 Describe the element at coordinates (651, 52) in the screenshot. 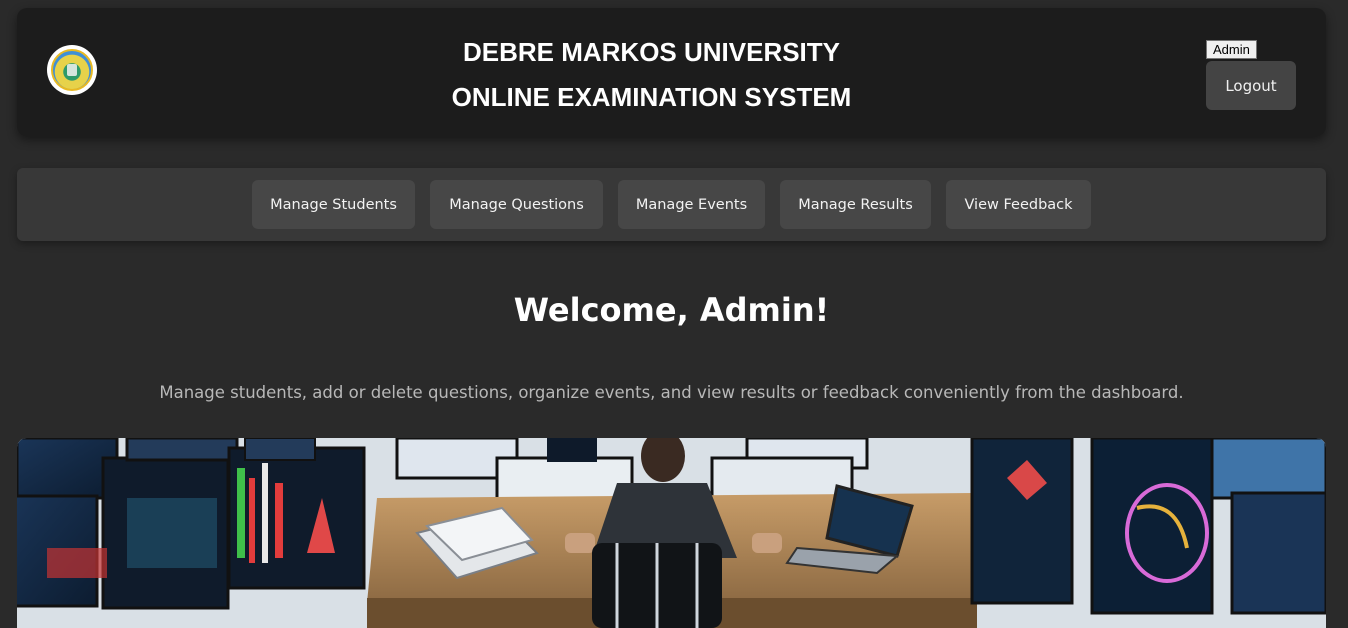

I see `title-line-university: DEBRE MARKOS UNIVERSITY` at that location.